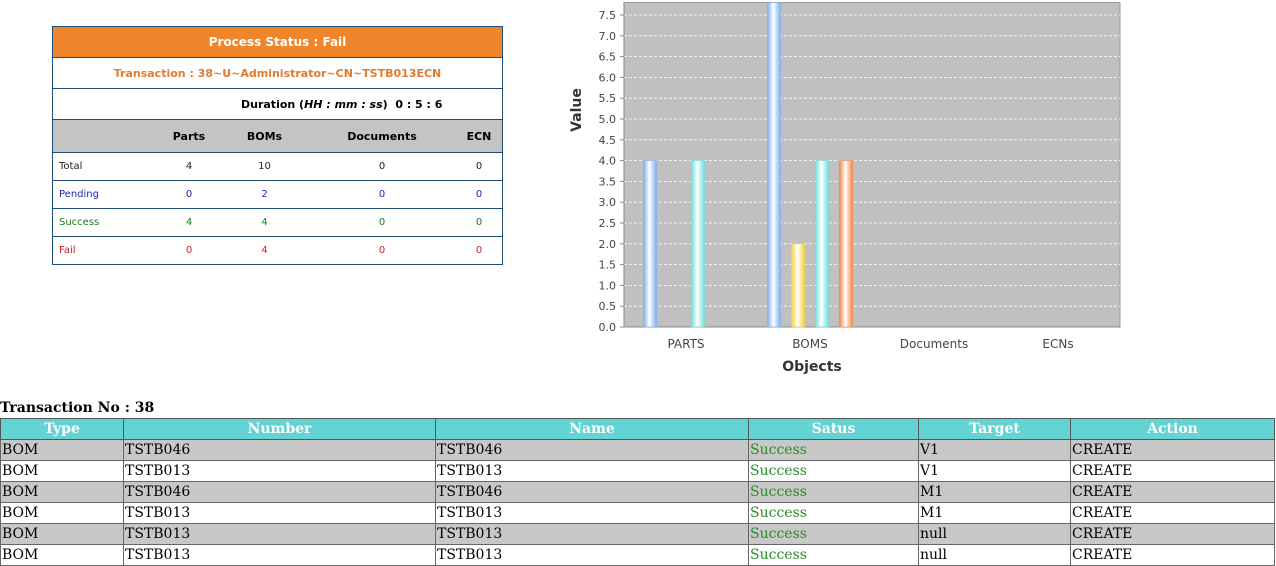  I want to click on y-tick-label: 0.5, so click(608, 306).